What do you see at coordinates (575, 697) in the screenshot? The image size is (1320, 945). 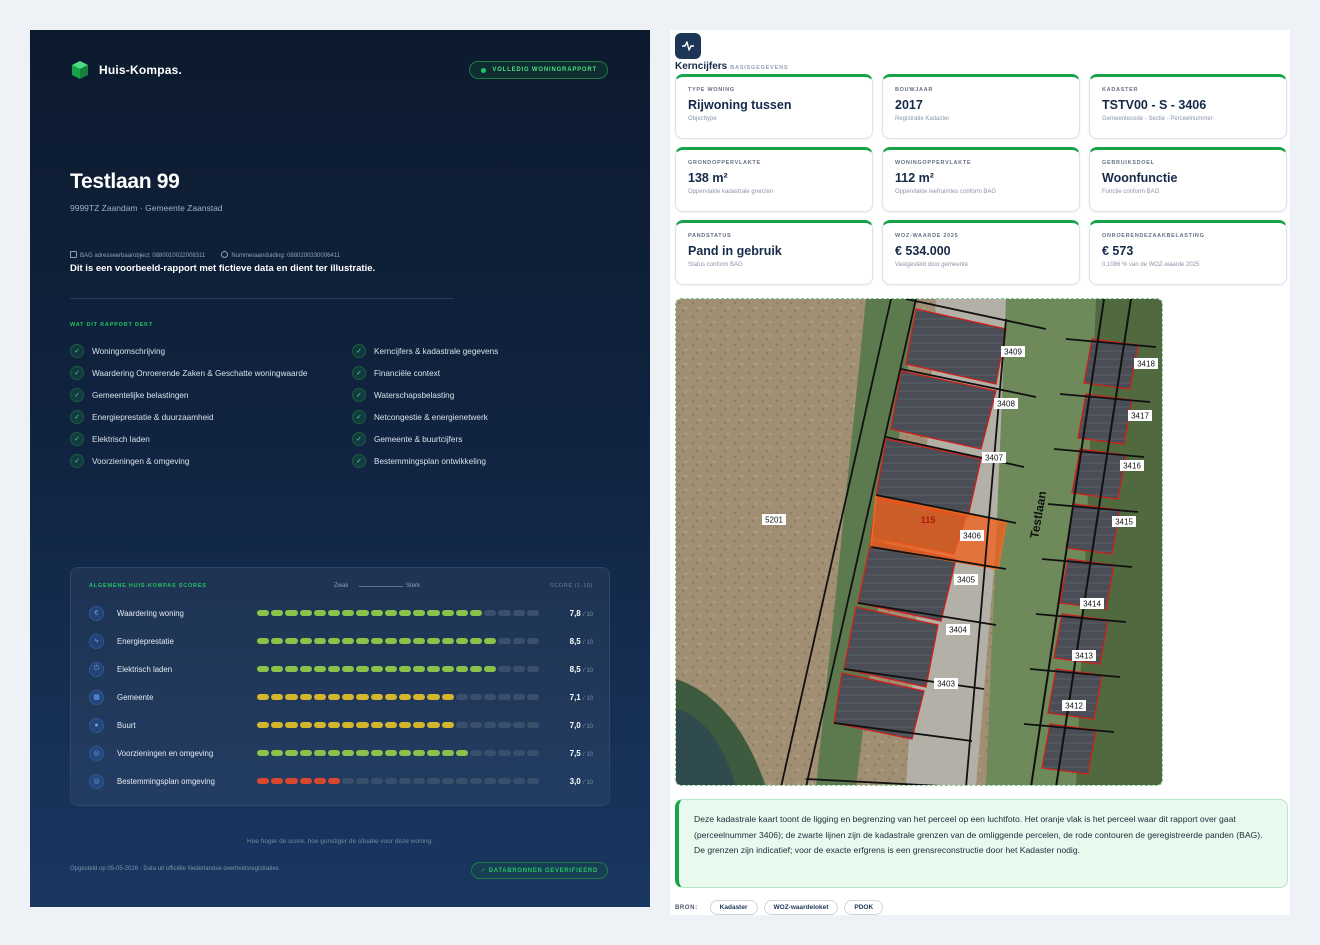 I see `score-number: 7,1` at bounding box center [575, 697].